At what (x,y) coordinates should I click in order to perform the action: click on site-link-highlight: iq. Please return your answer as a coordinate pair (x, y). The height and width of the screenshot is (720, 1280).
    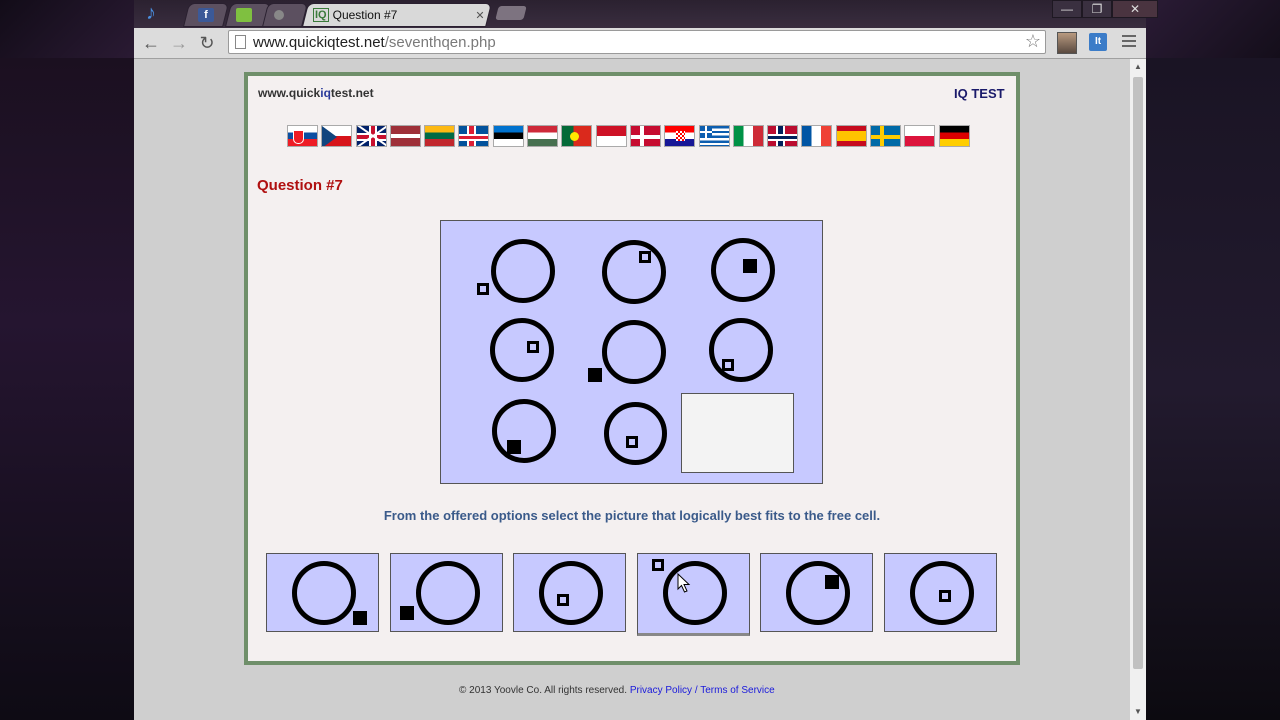
    Looking at the image, I should click on (325, 93).